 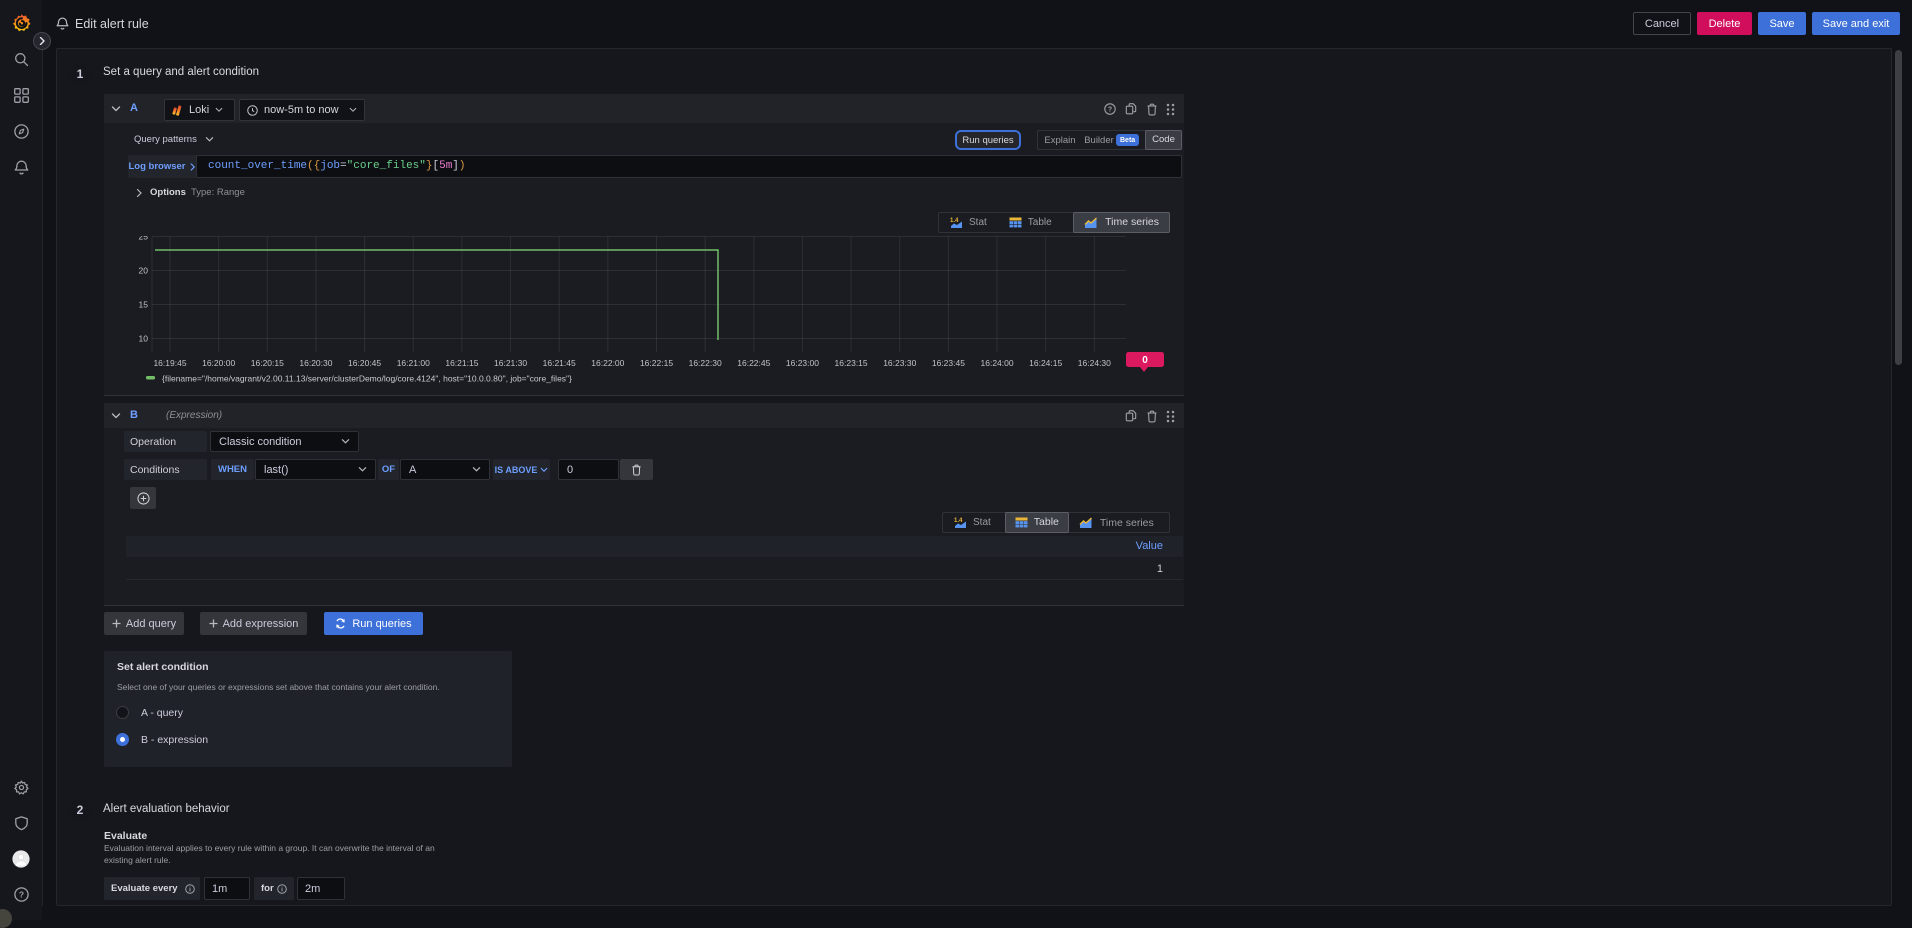 What do you see at coordinates (510, 363) in the screenshot?
I see `svg-text: 16:21:30` at bounding box center [510, 363].